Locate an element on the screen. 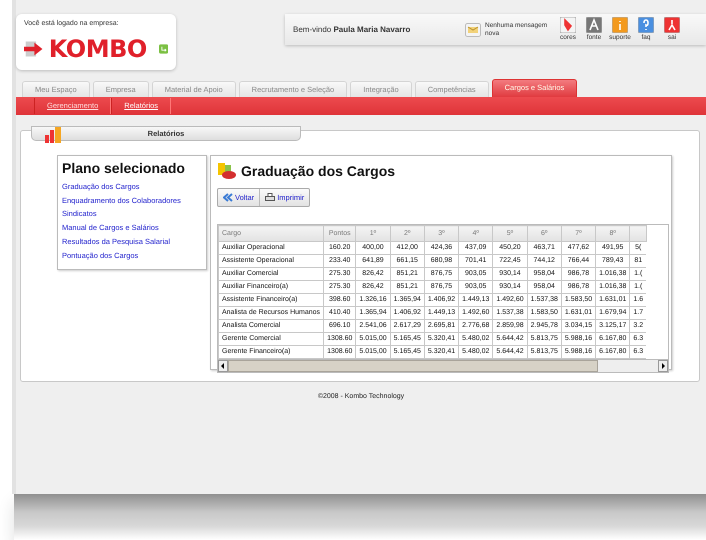 This screenshot has height=540, width=706. scroll-right-icon is located at coordinates (663, 366).